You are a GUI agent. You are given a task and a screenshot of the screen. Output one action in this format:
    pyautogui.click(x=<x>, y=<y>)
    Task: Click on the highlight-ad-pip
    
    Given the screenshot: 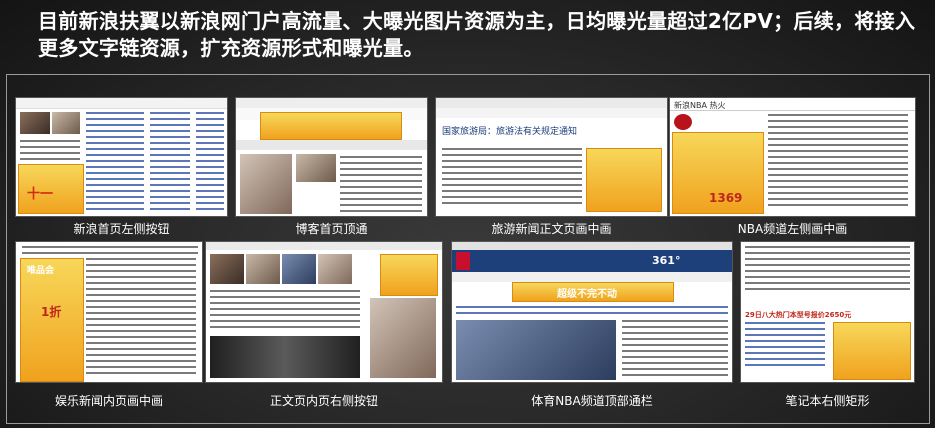 What is the action you would take?
    pyautogui.click(x=624, y=180)
    